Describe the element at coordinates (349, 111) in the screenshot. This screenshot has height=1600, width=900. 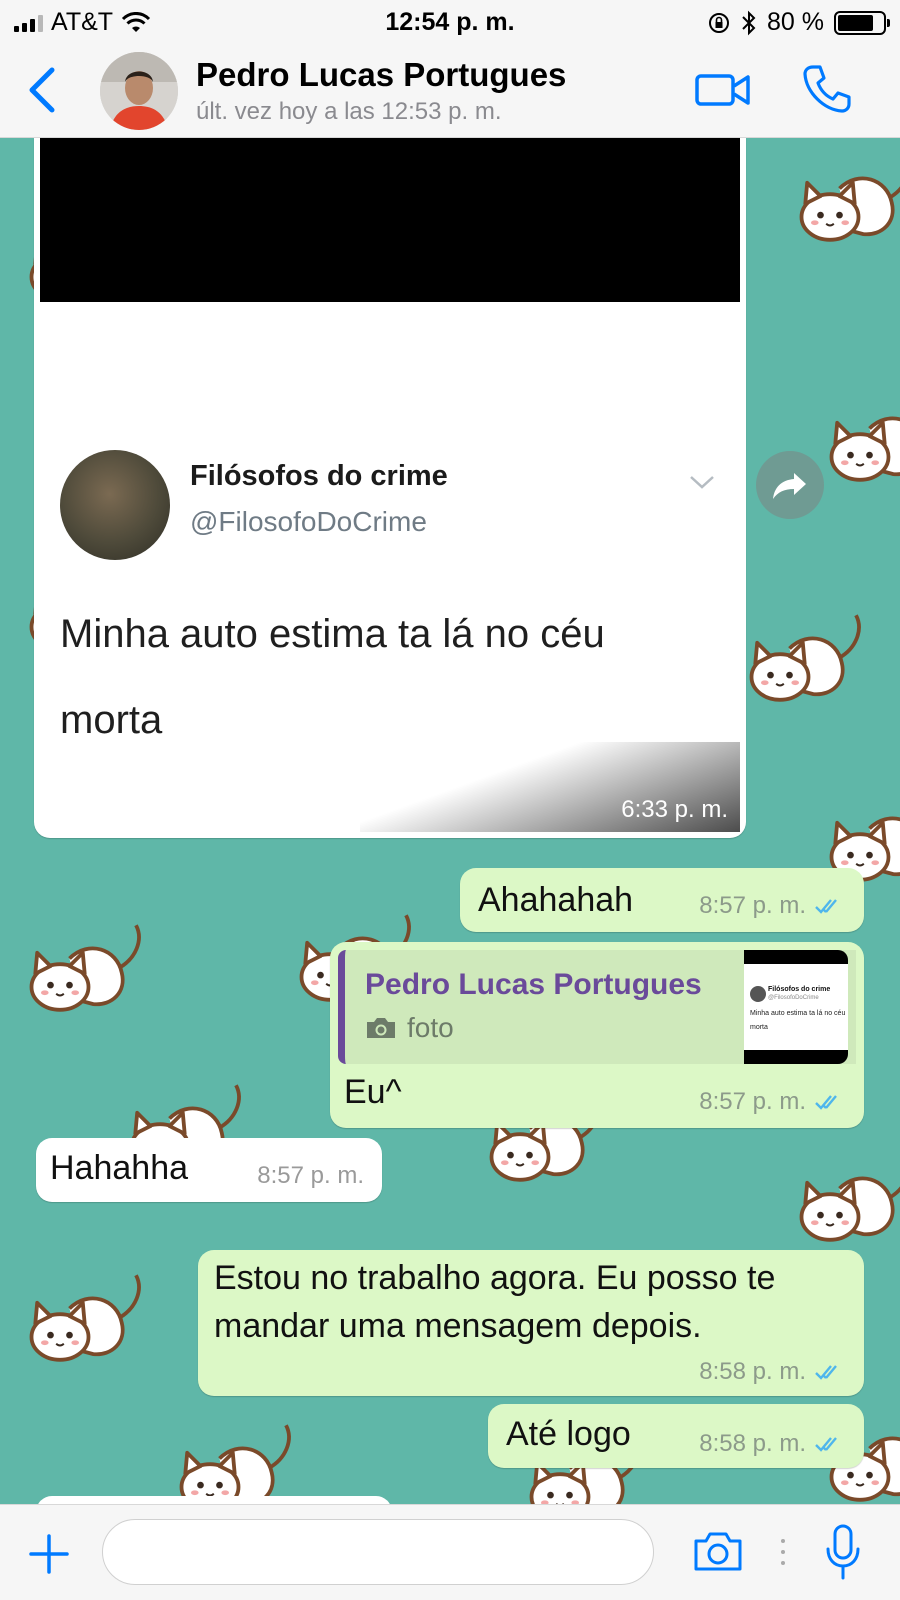
I see `last-seen-status: últ. vez hoy a las 12:53 p. m.` at that location.